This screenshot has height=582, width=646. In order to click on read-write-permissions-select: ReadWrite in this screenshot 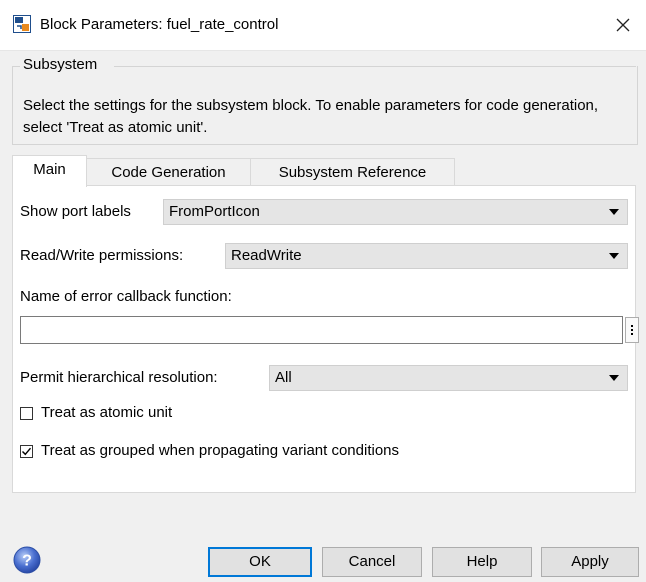, I will do `click(426, 256)`.